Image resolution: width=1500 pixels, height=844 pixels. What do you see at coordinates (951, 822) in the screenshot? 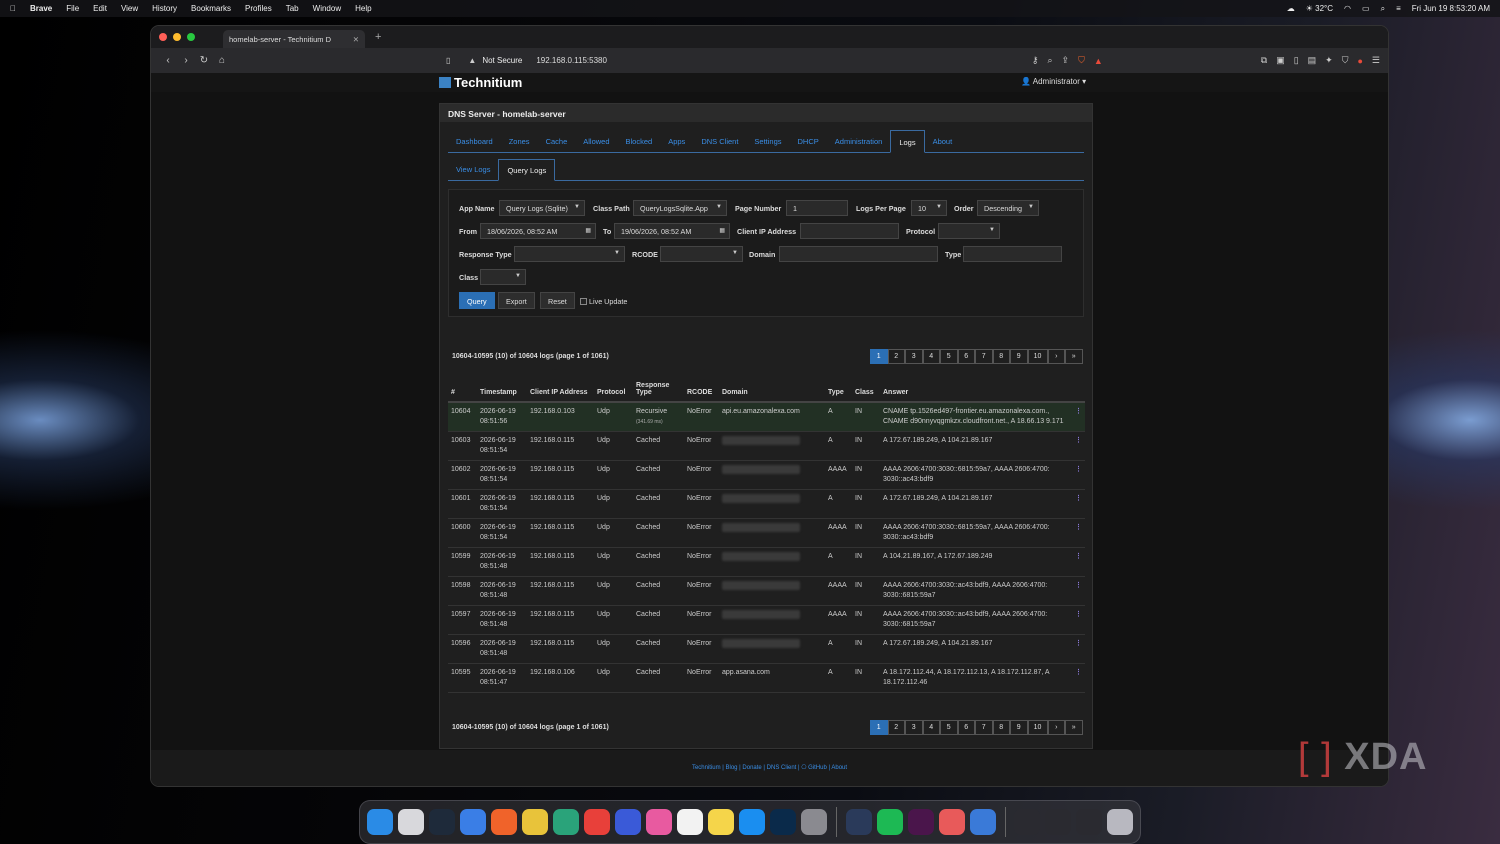
I see `app-icon` at bounding box center [951, 822].